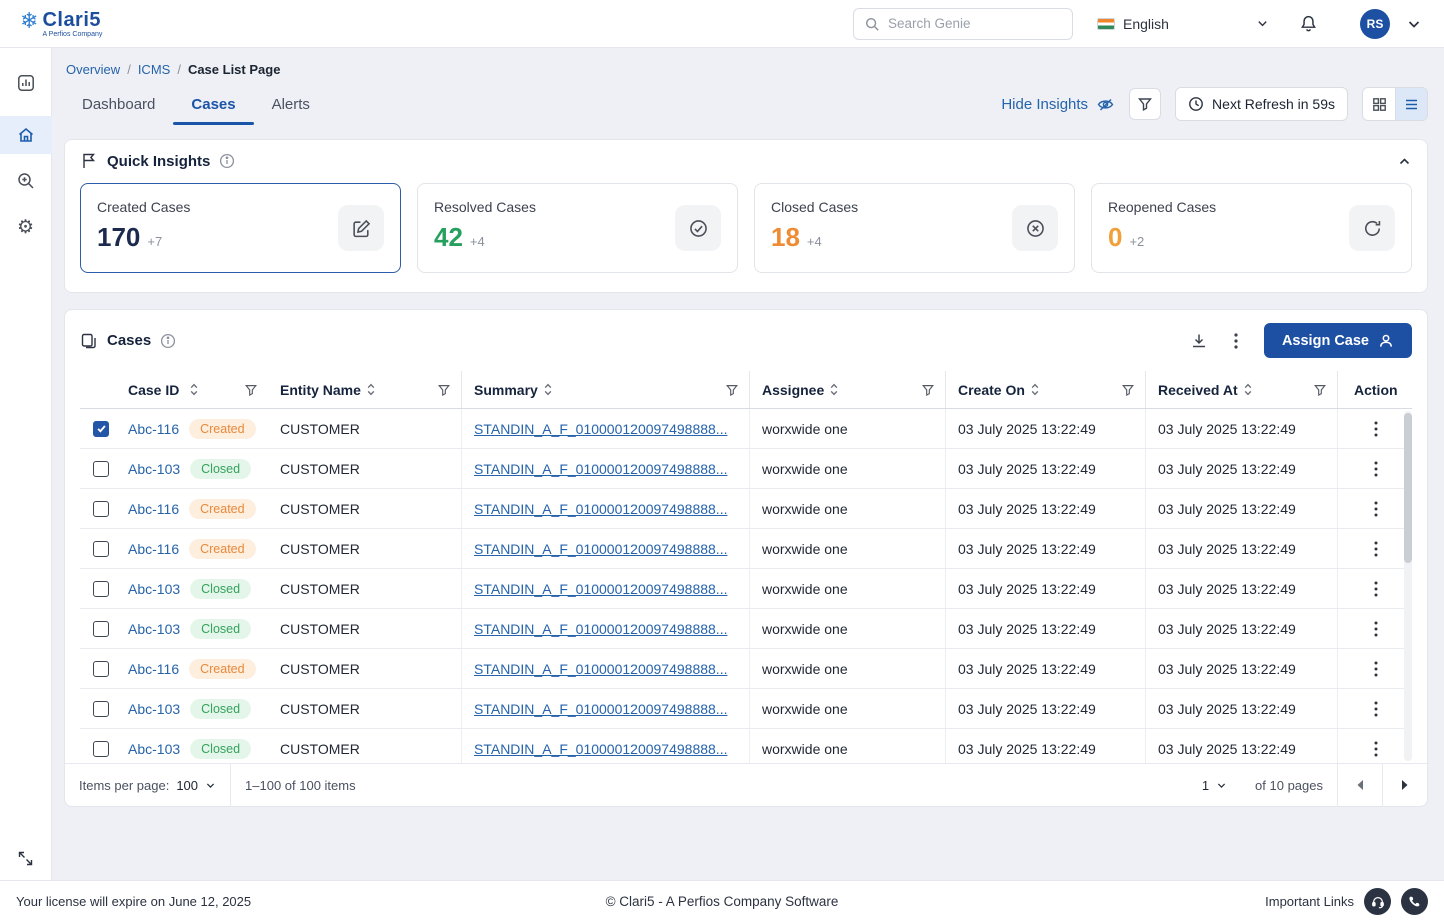  What do you see at coordinates (1309, 901) in the screenshot?
I see `important-links: Important Links` at bounding box center [1309, 901].